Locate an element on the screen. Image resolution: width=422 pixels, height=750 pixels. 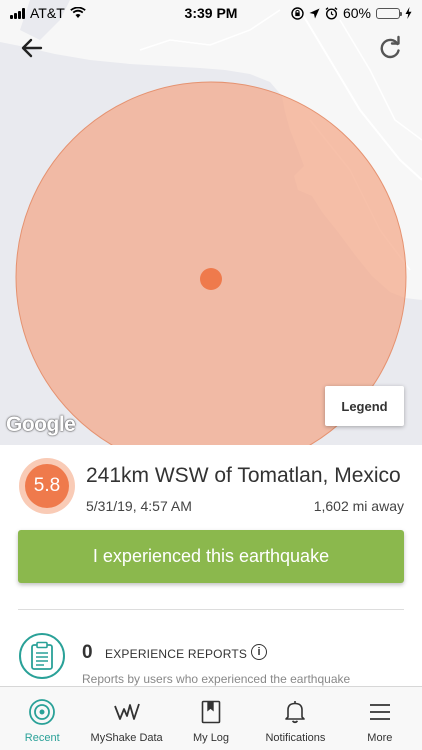
tab-bar: Recent MyShake Data My Log Notifications is located at coordinates (211, 718).